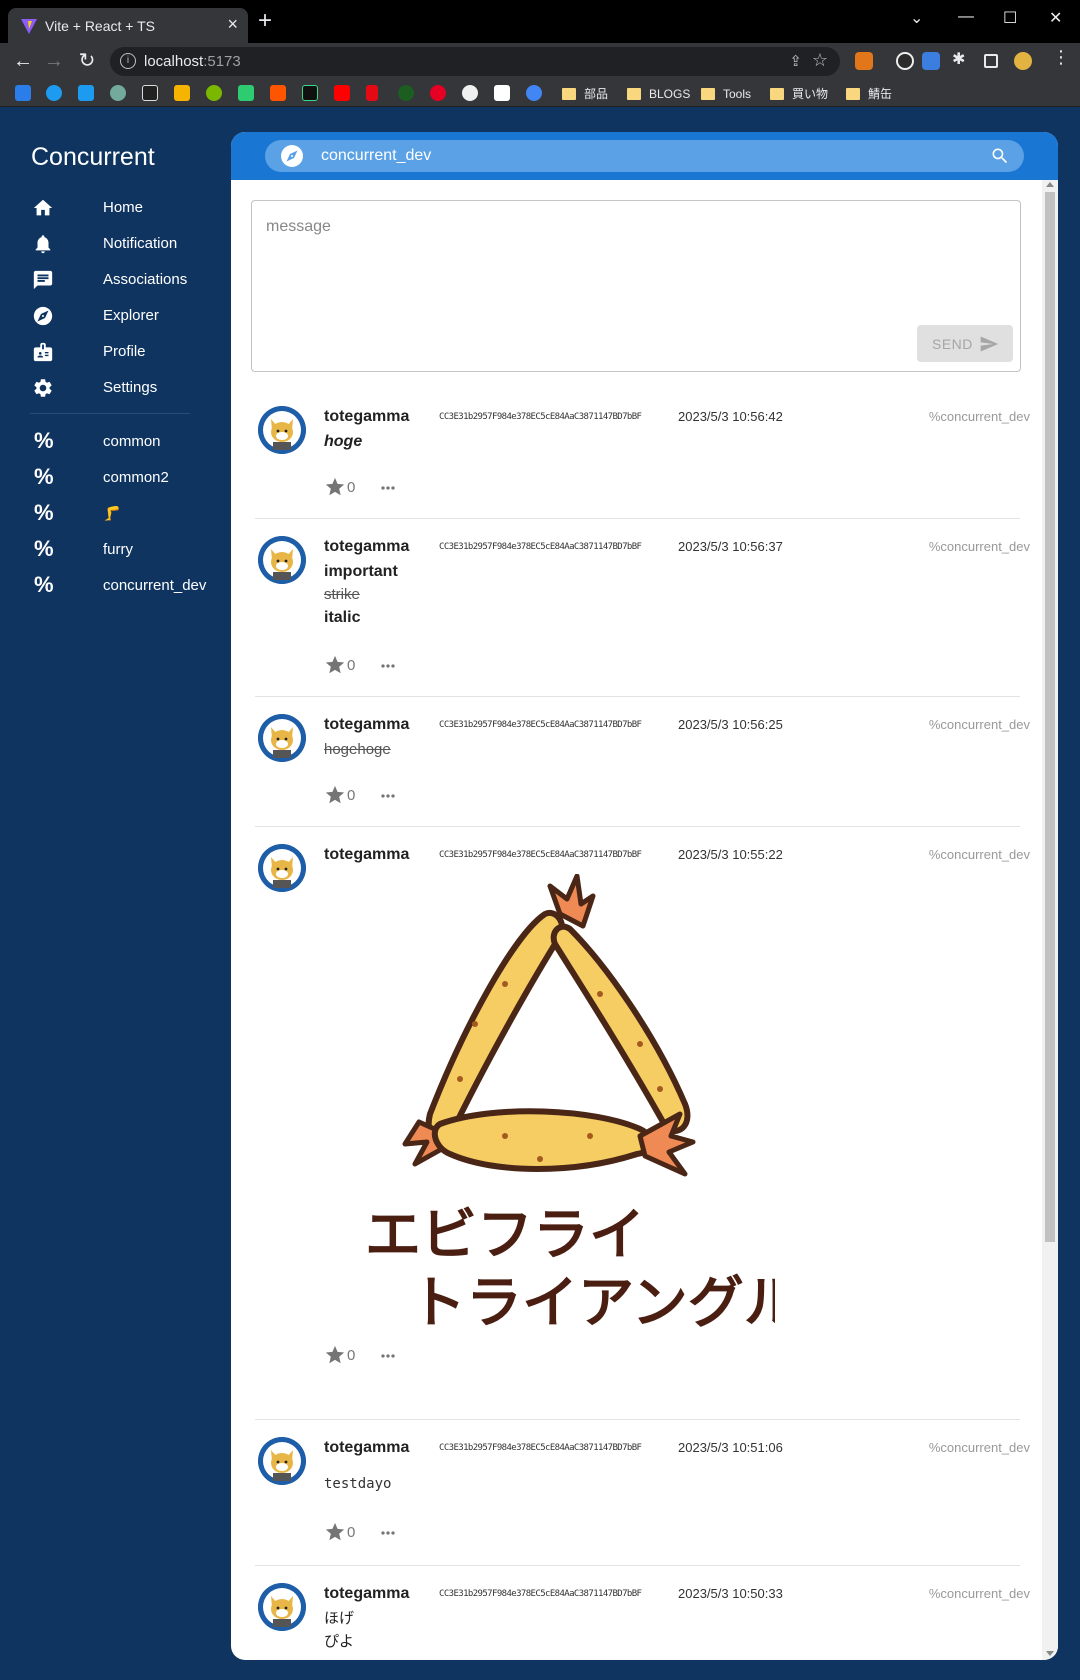 Image resolution: width=1080 pixels, height=1680 pixels. What do you see at coordinates (1061, 57) in the screenshot?
I see `browser-menu-icon: ⋮` at bounding box center [1061, 57].